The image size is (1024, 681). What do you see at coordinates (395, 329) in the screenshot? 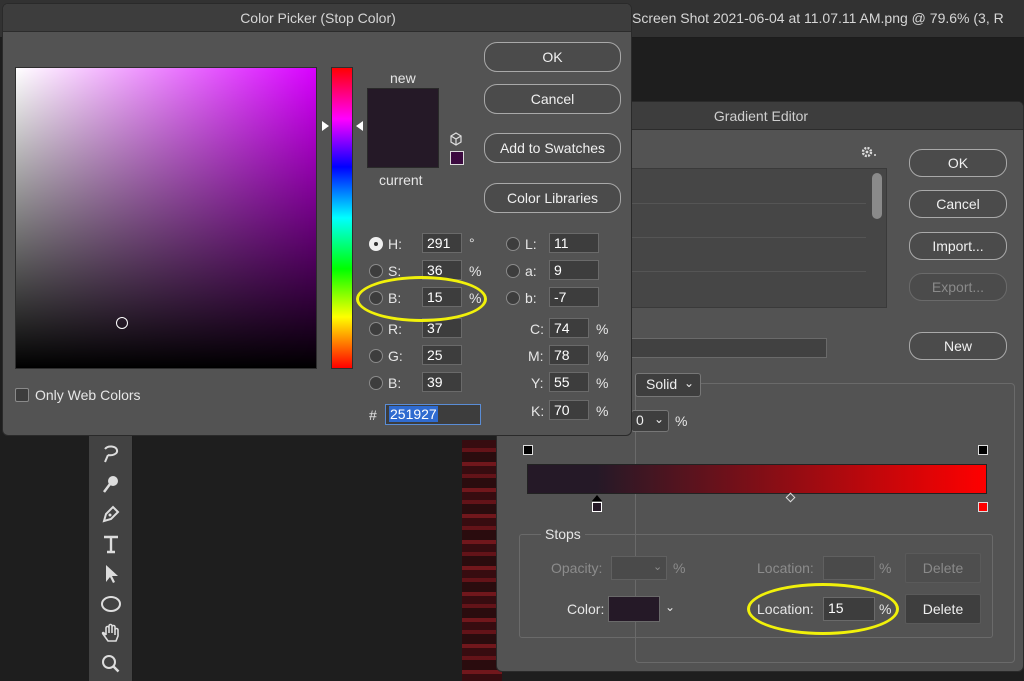
I see `red-label: R:` at bounding box center [395, 329].